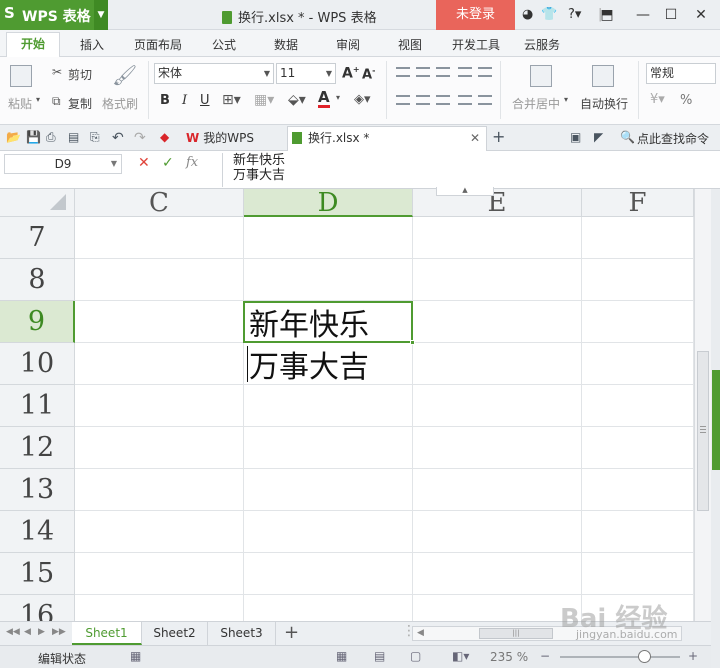  I want to click on macro-icon: ▦, so click(135, 656).